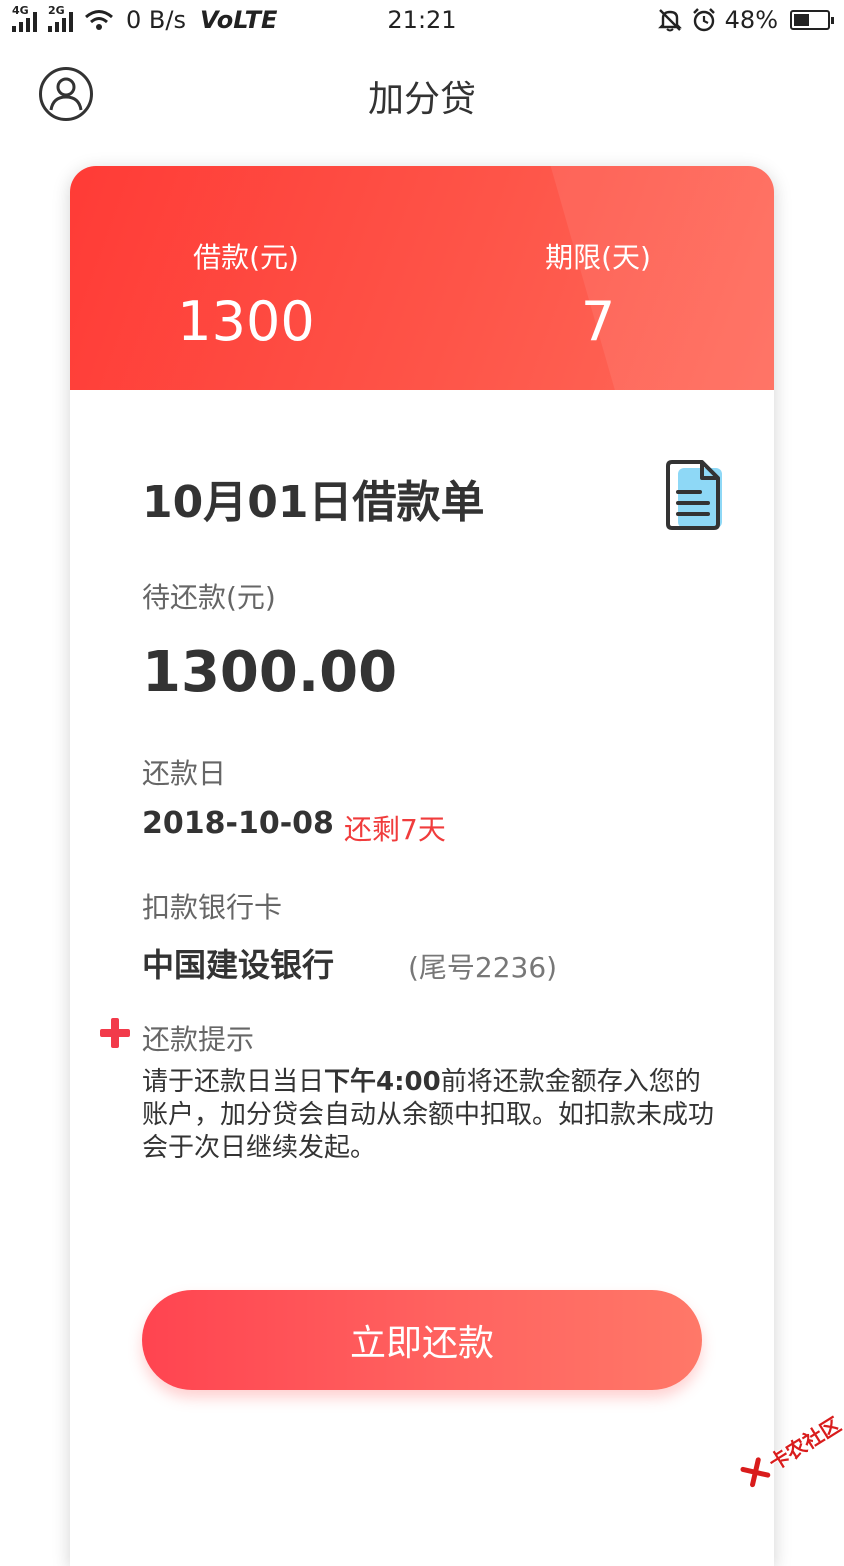 The height and width of the screenshot is (1566, 844). I want to click on loan-term-stat: 期限(天) 7, so click(598, 294).